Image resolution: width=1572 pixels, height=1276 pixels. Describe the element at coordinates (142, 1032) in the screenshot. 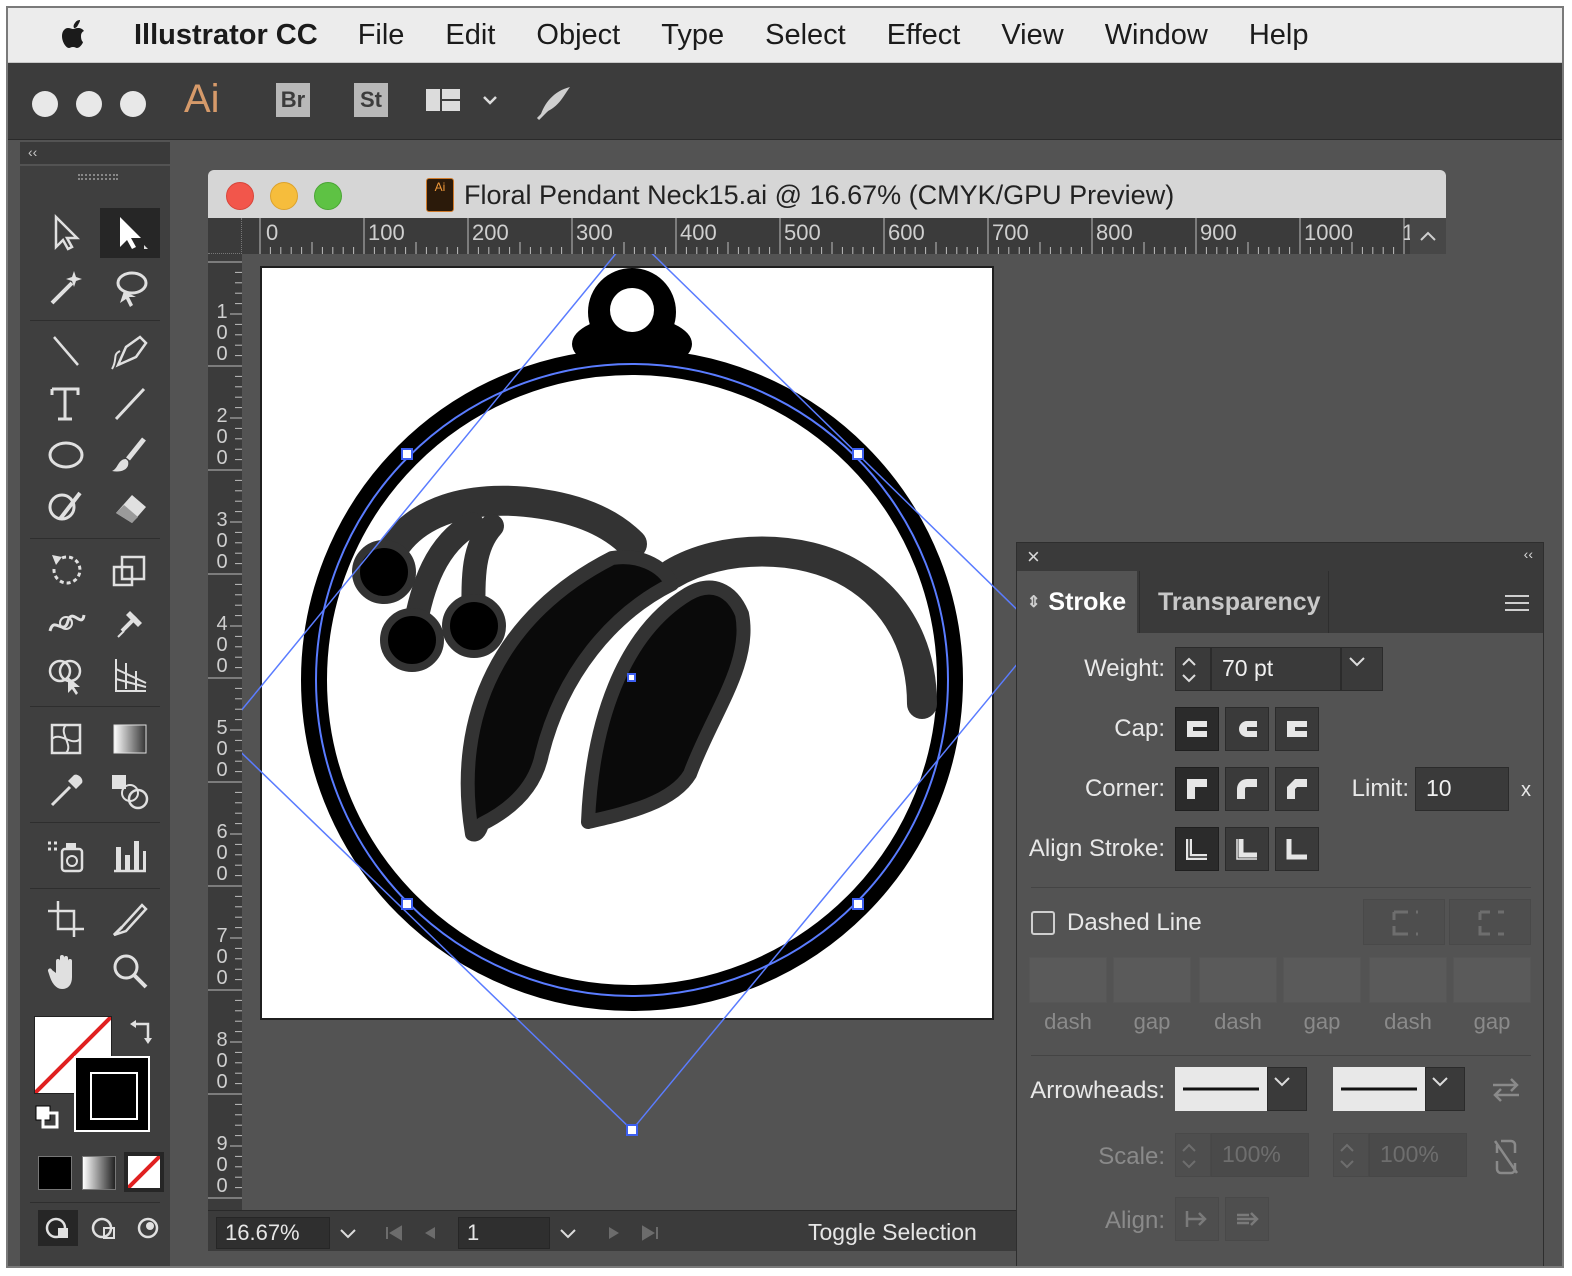

I see `swap-fill-stroke-icon` at that location.